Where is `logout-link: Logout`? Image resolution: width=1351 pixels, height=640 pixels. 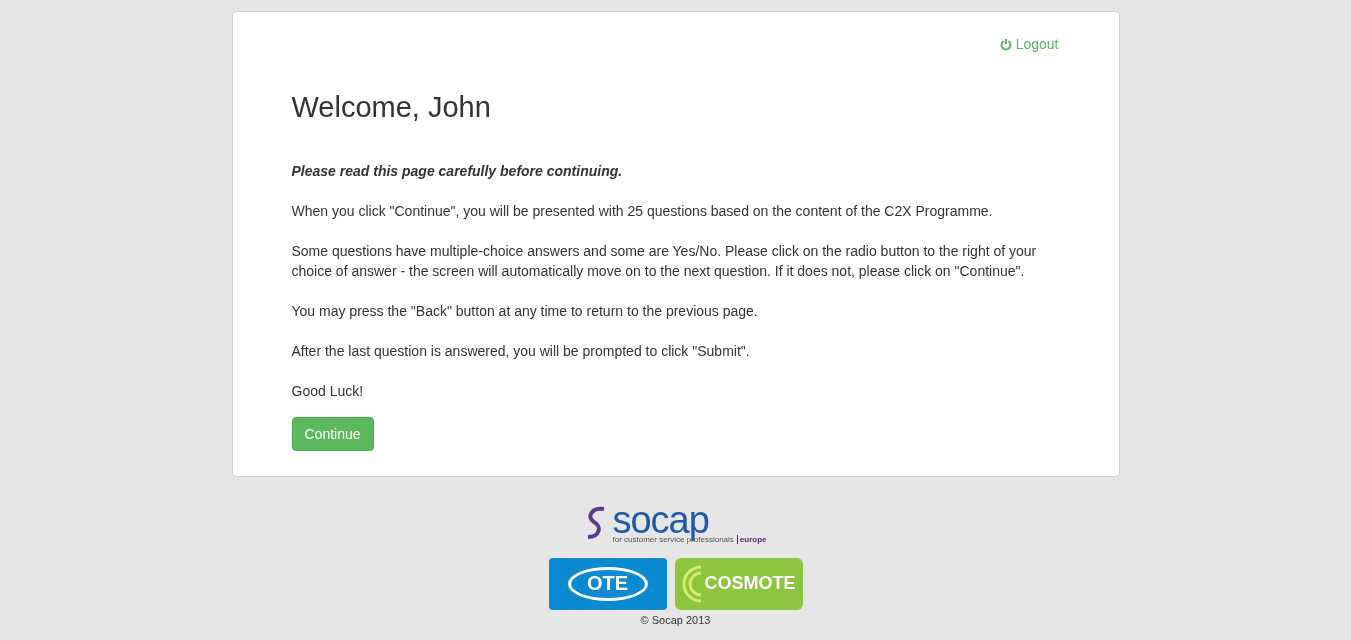 logout-link: Logout is located at coordinates (1029, 44).